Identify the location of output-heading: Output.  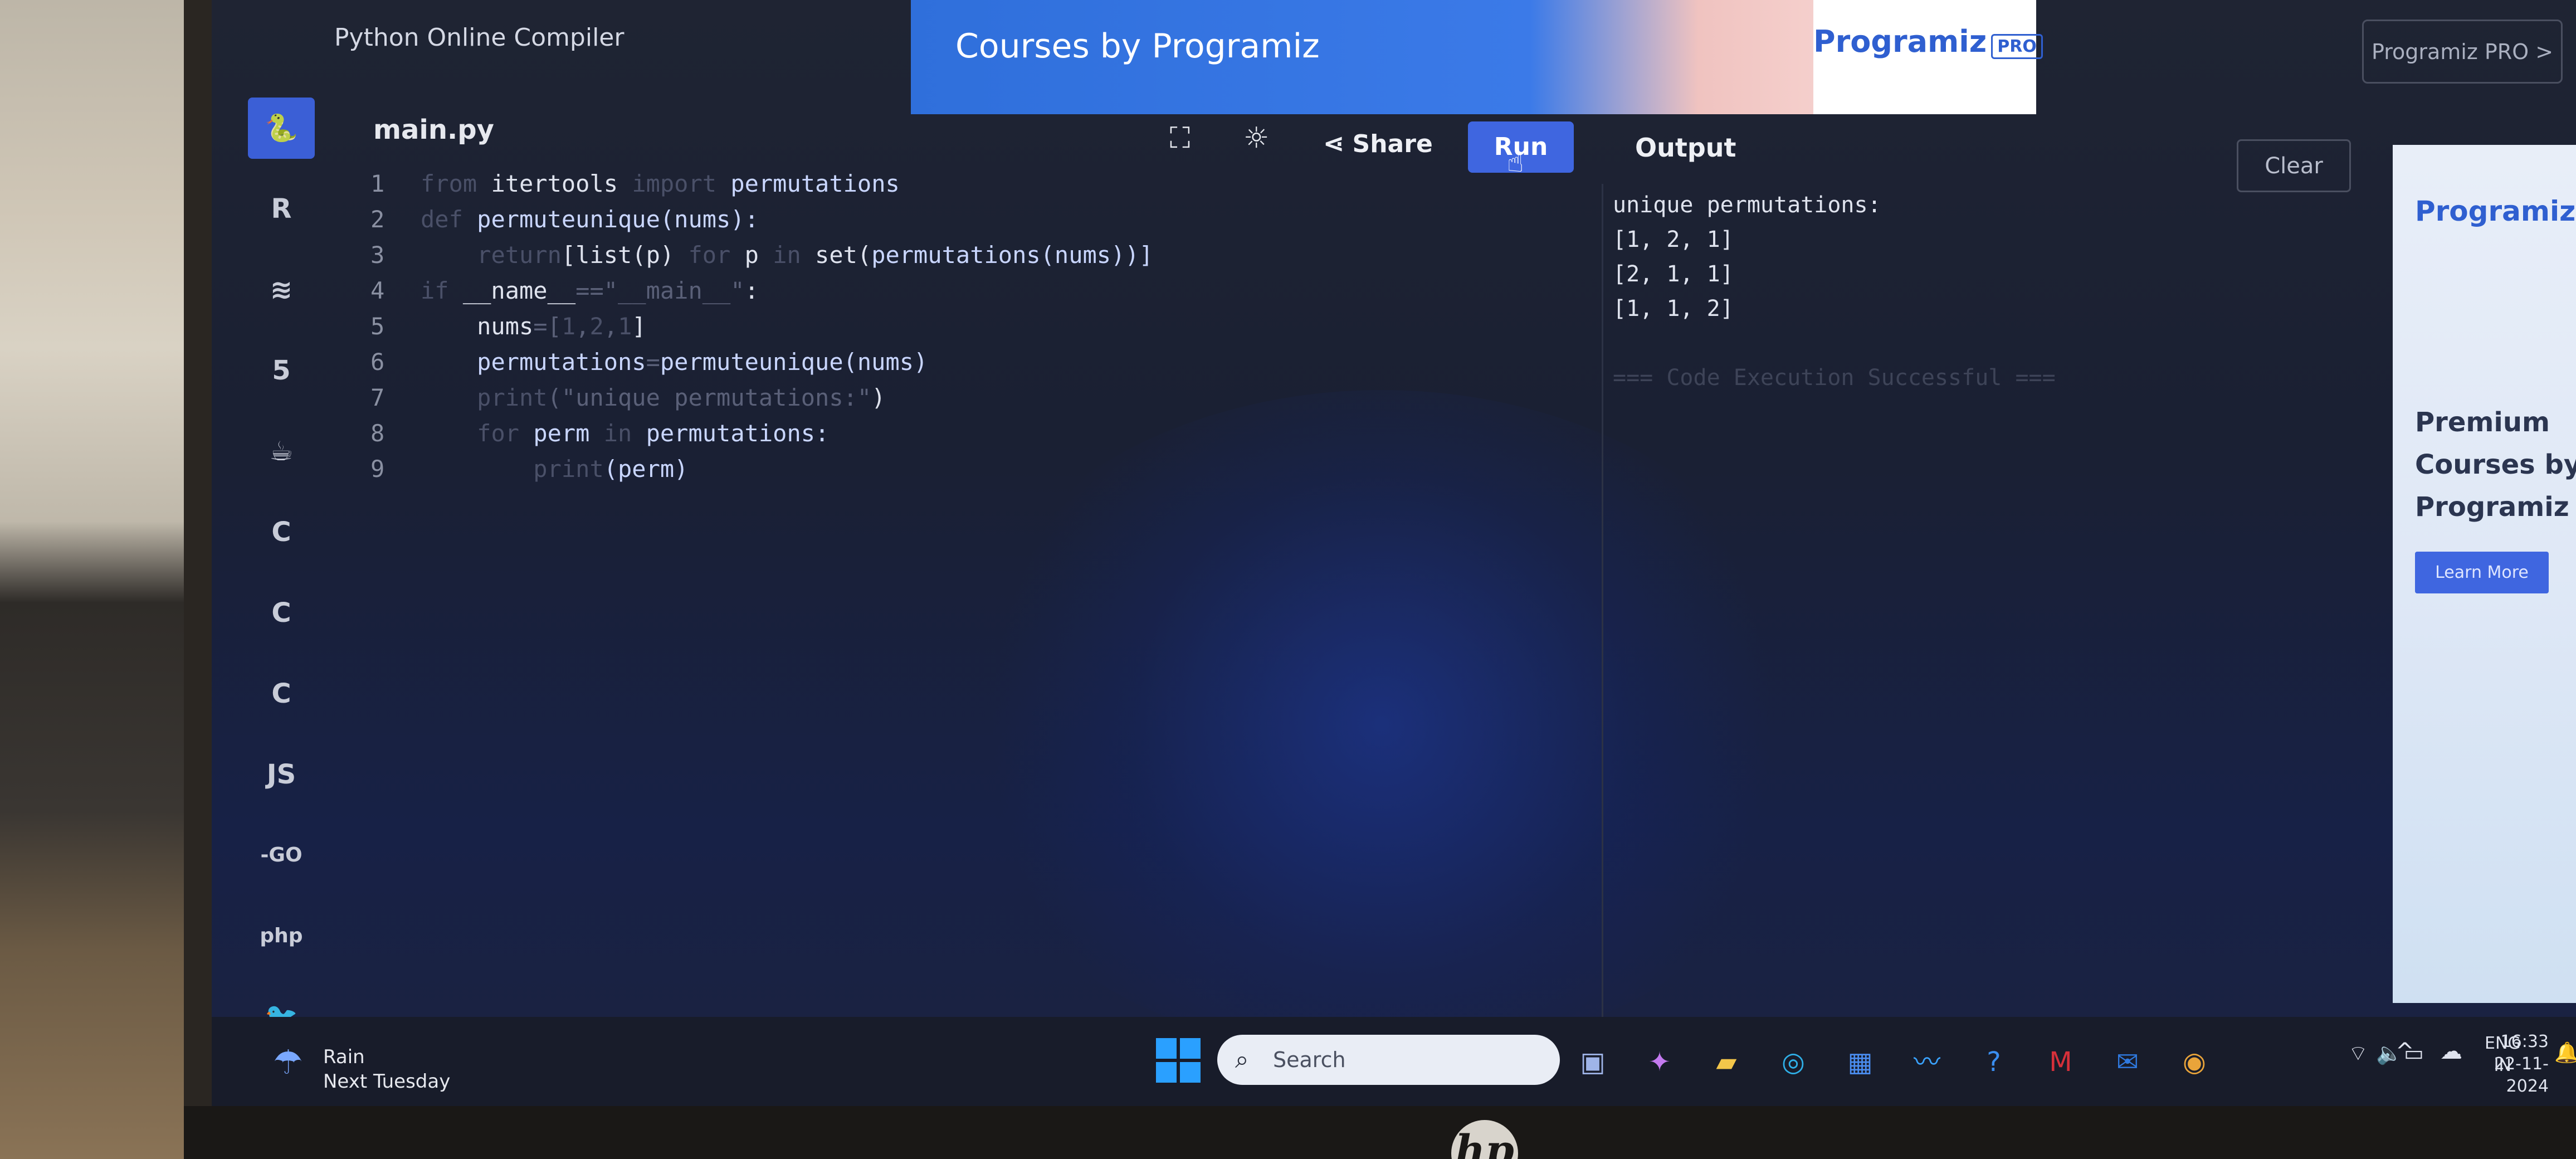
(1685, 148).